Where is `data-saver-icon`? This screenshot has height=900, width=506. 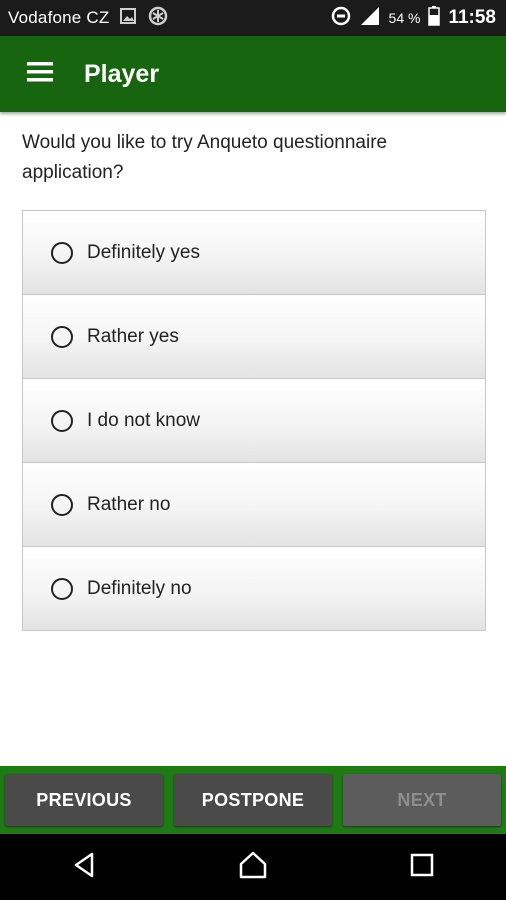 data-saver-icon is located at coordinates (158, 18).